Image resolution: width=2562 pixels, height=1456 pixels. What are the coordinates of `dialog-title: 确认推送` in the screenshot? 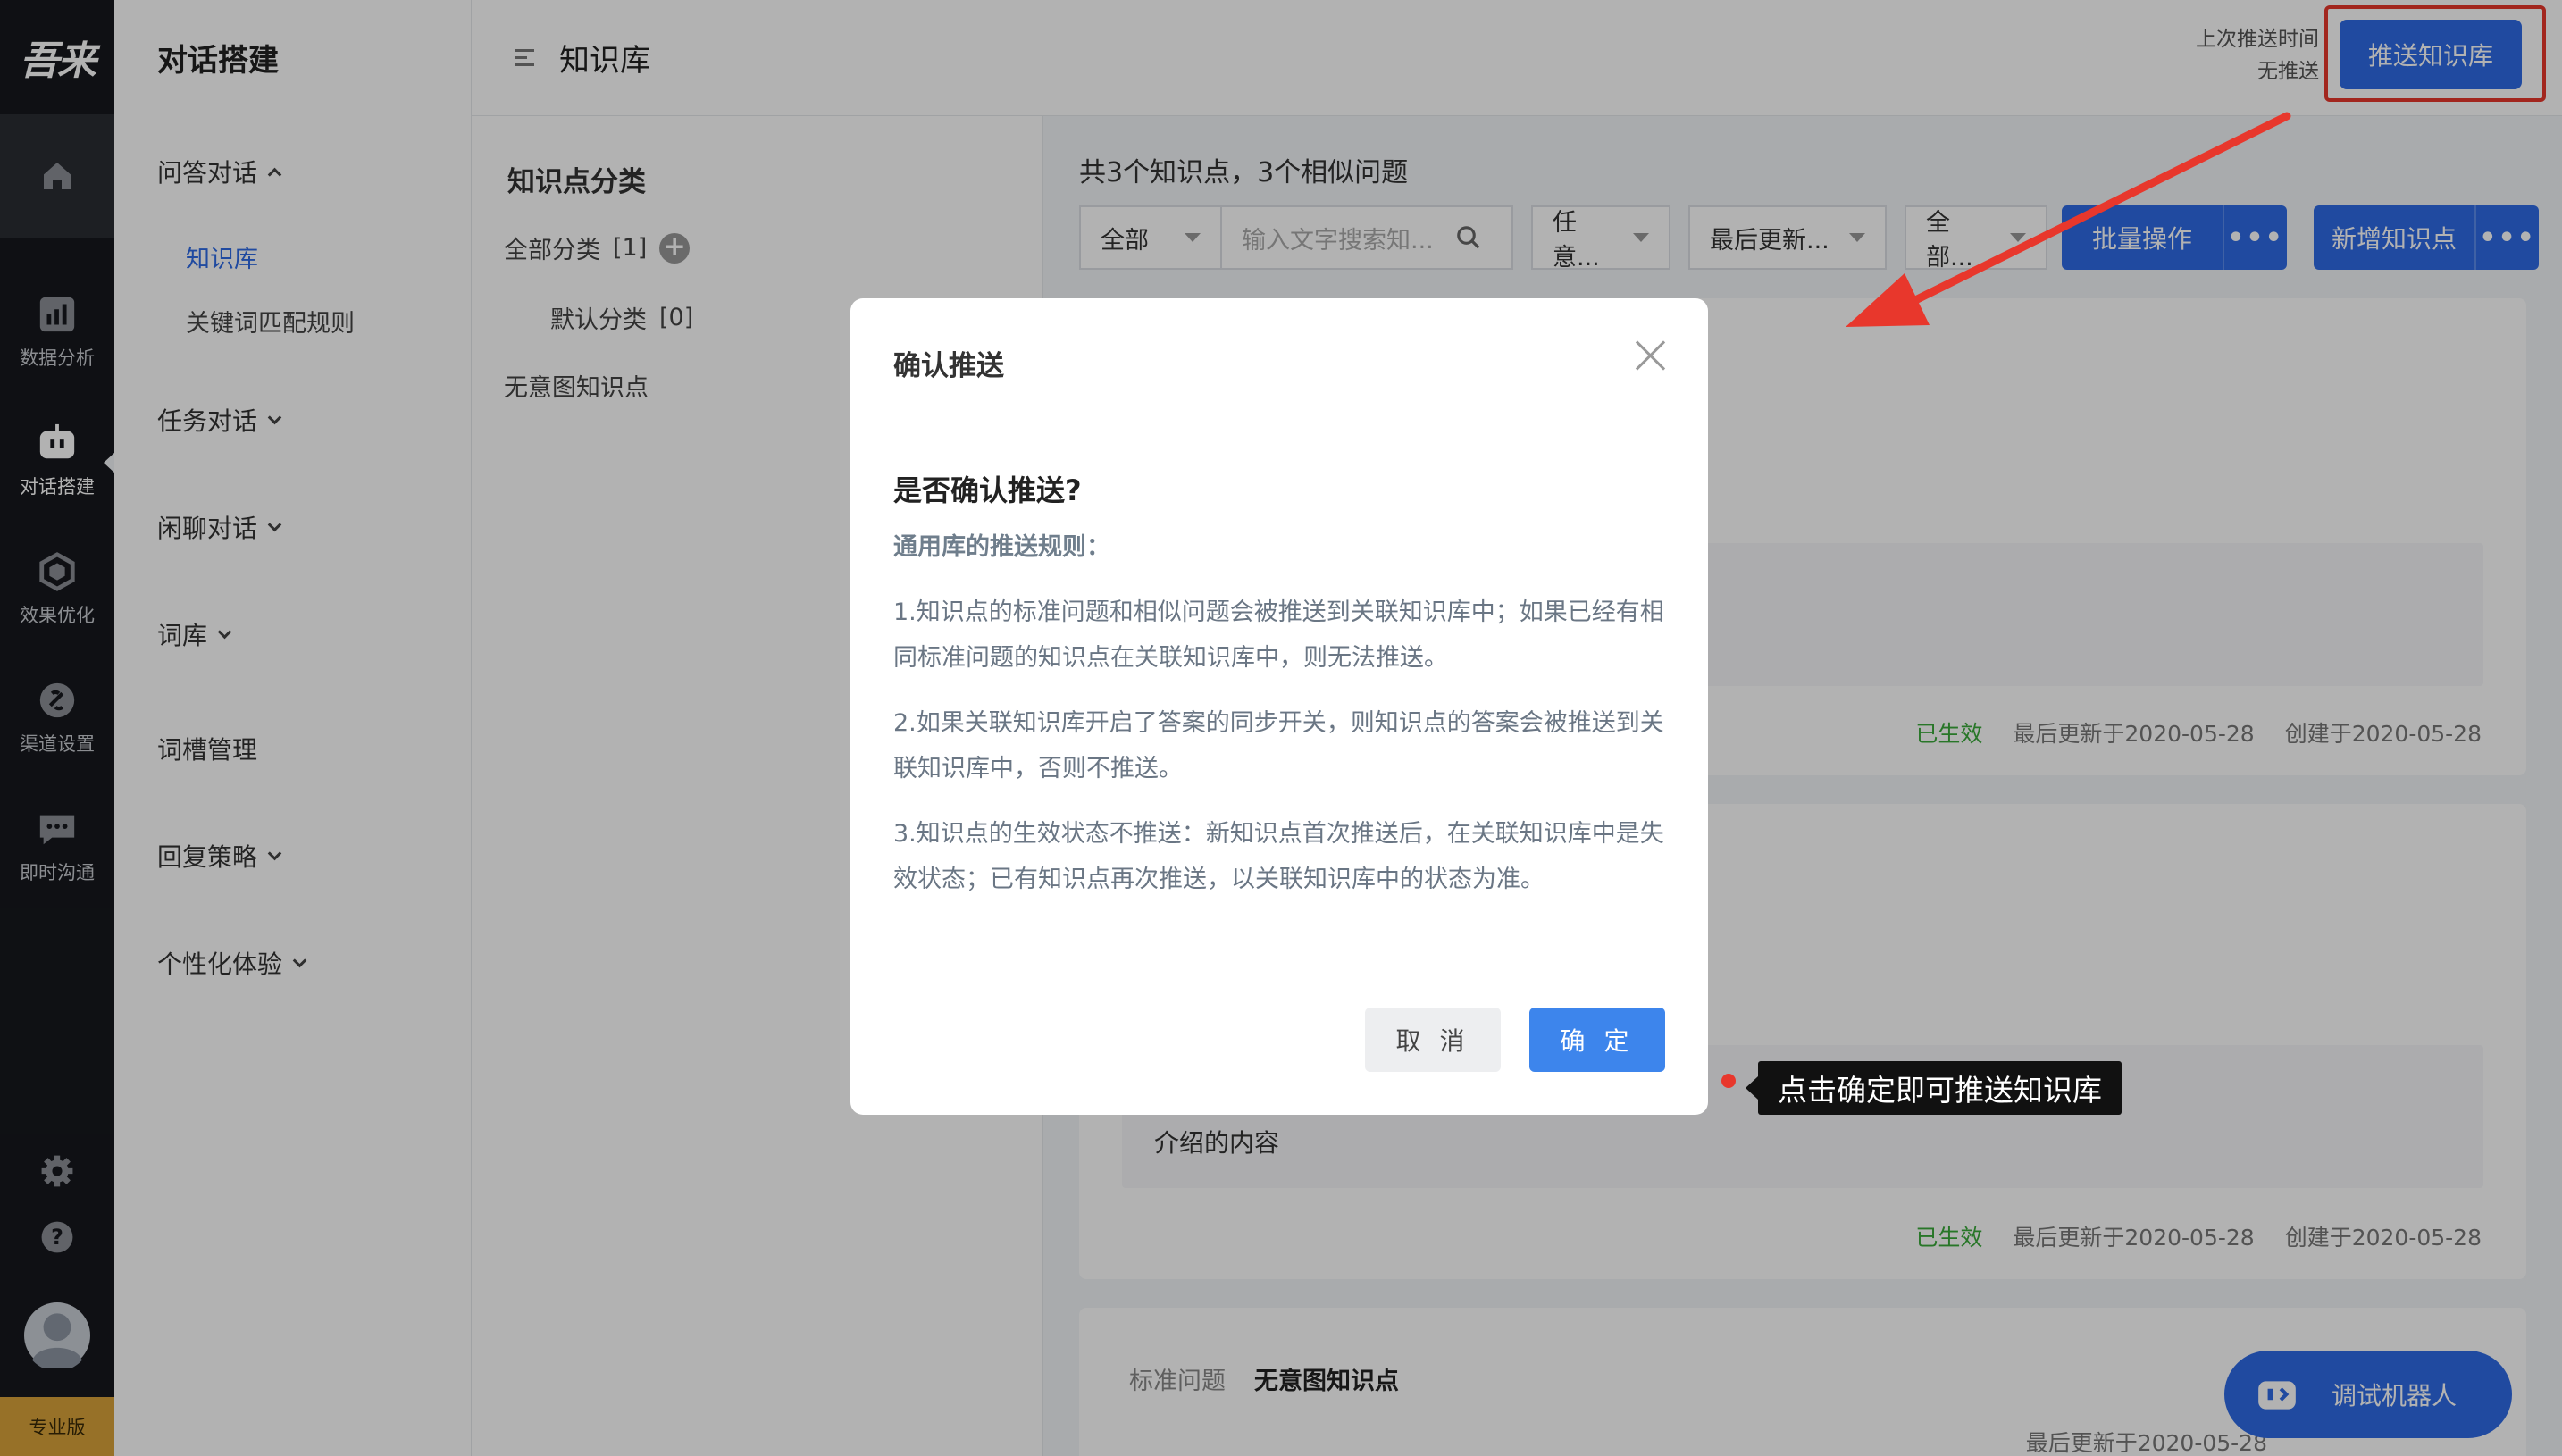 It's located at (948, 366).